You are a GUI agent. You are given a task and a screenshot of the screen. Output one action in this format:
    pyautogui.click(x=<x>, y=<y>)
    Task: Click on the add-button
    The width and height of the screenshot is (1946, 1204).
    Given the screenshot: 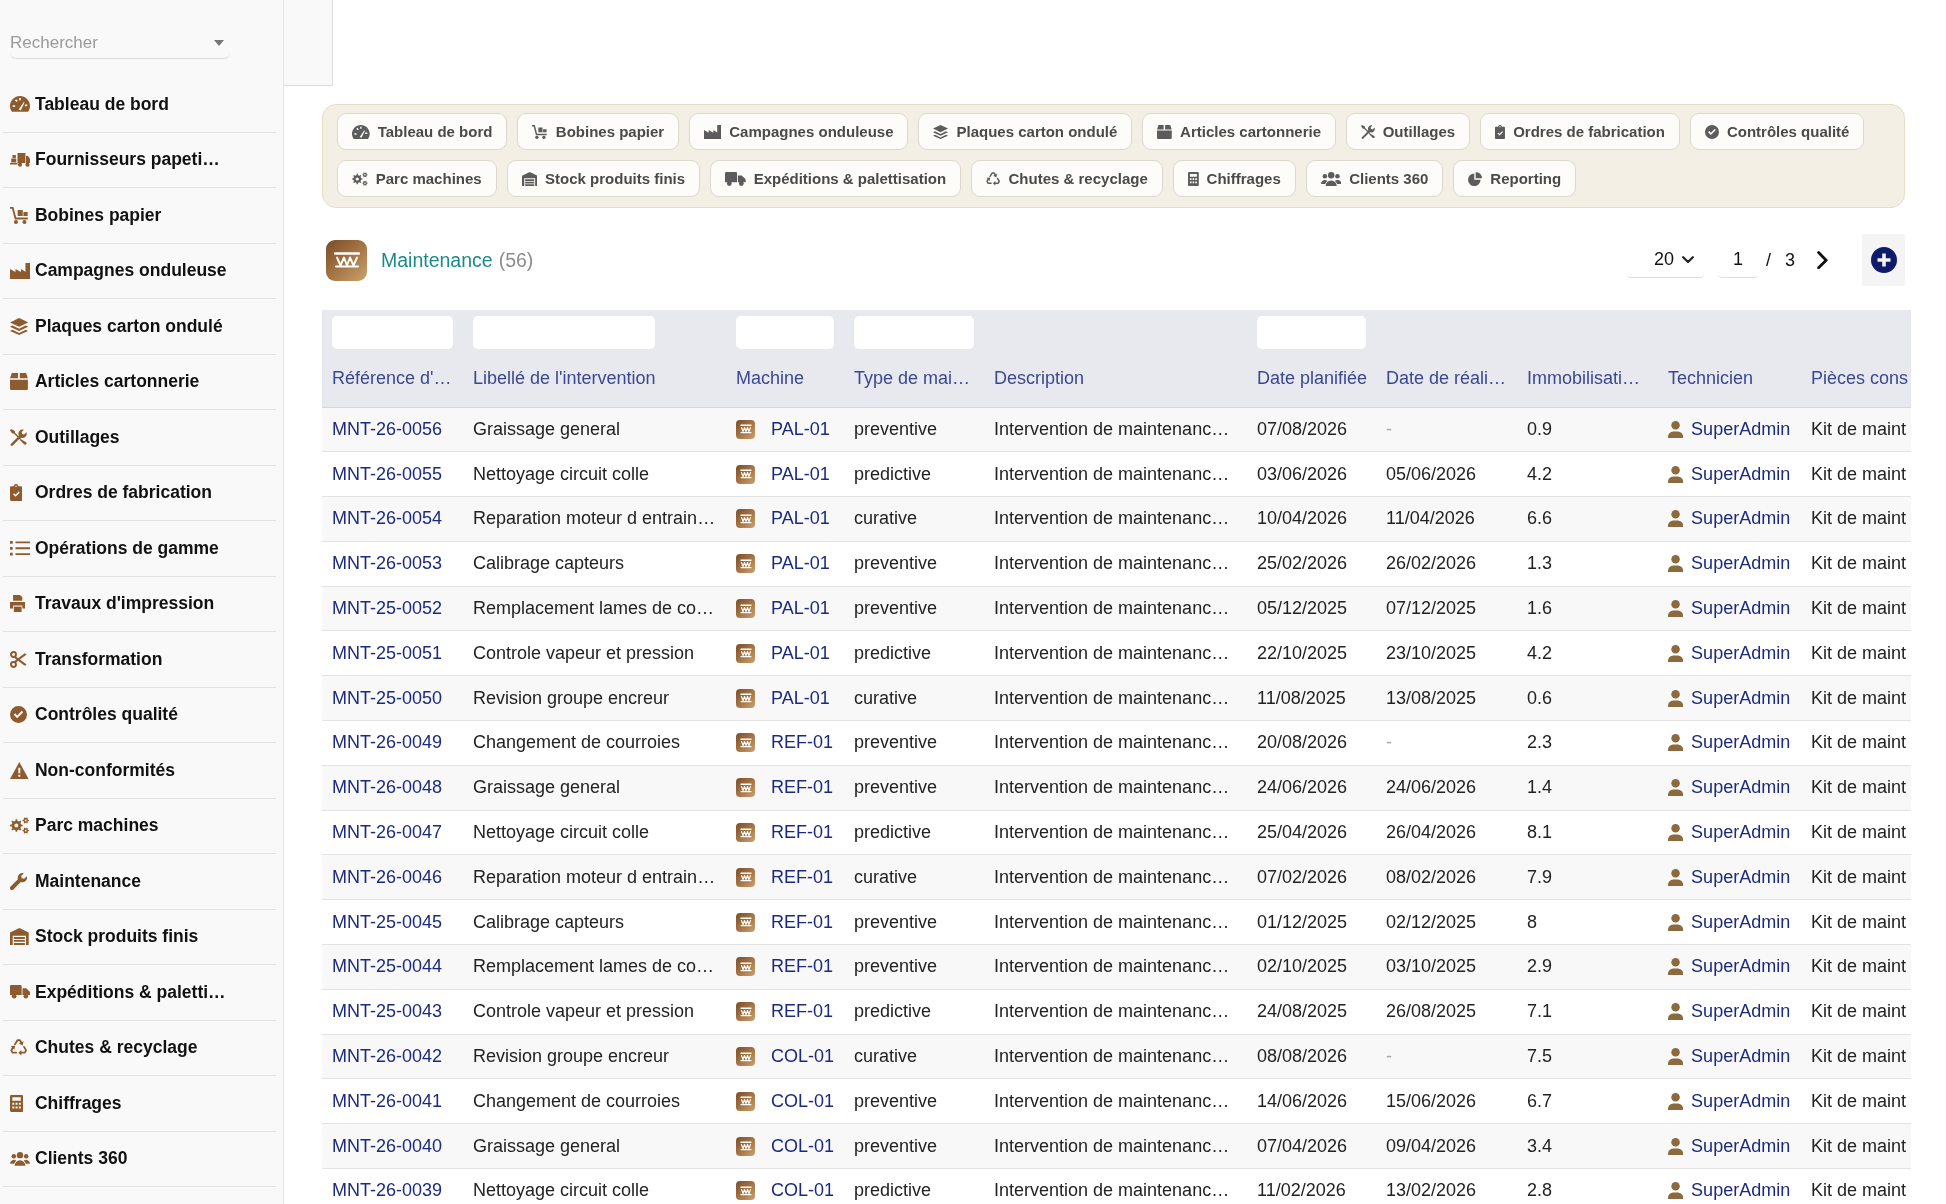 What is the action you would take?
    pyautogui.click(x=1883, y=260)
    